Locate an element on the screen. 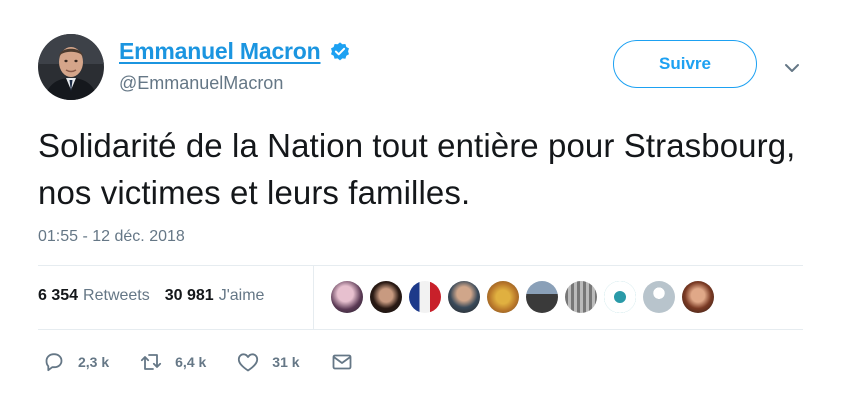 Image resolution: width=842 pixels, height=406 pixels. like-icon is located at coordinates (248, 362).